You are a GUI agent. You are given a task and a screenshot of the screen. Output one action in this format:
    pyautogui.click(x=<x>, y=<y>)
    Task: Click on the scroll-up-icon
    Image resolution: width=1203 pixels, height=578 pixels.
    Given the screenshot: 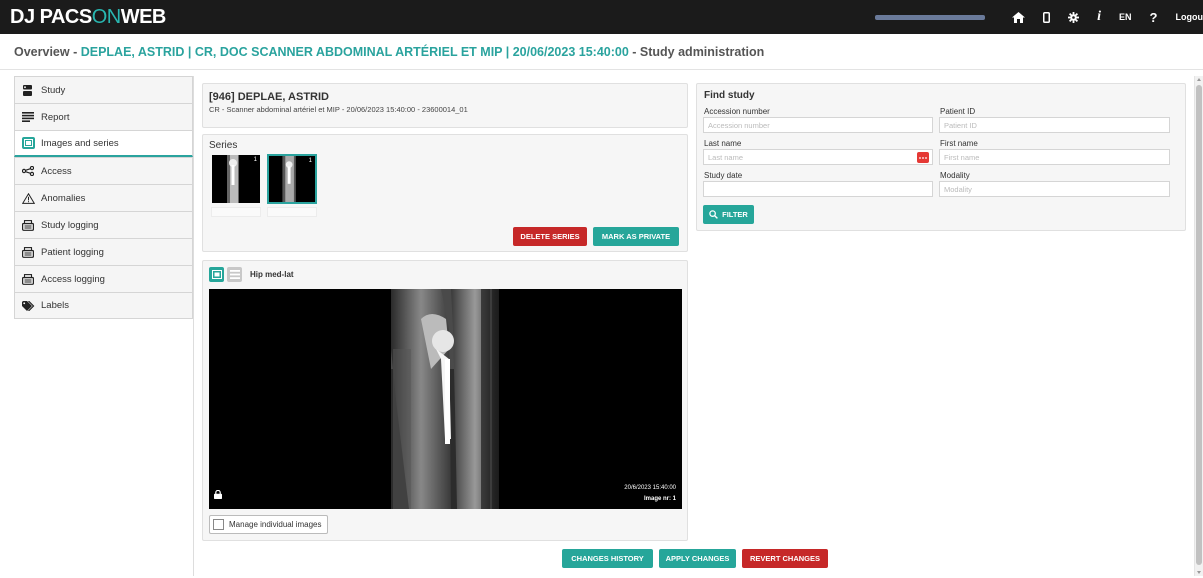 What is the action you would take?
    pyautogui.click(x=1199, y=79)
    